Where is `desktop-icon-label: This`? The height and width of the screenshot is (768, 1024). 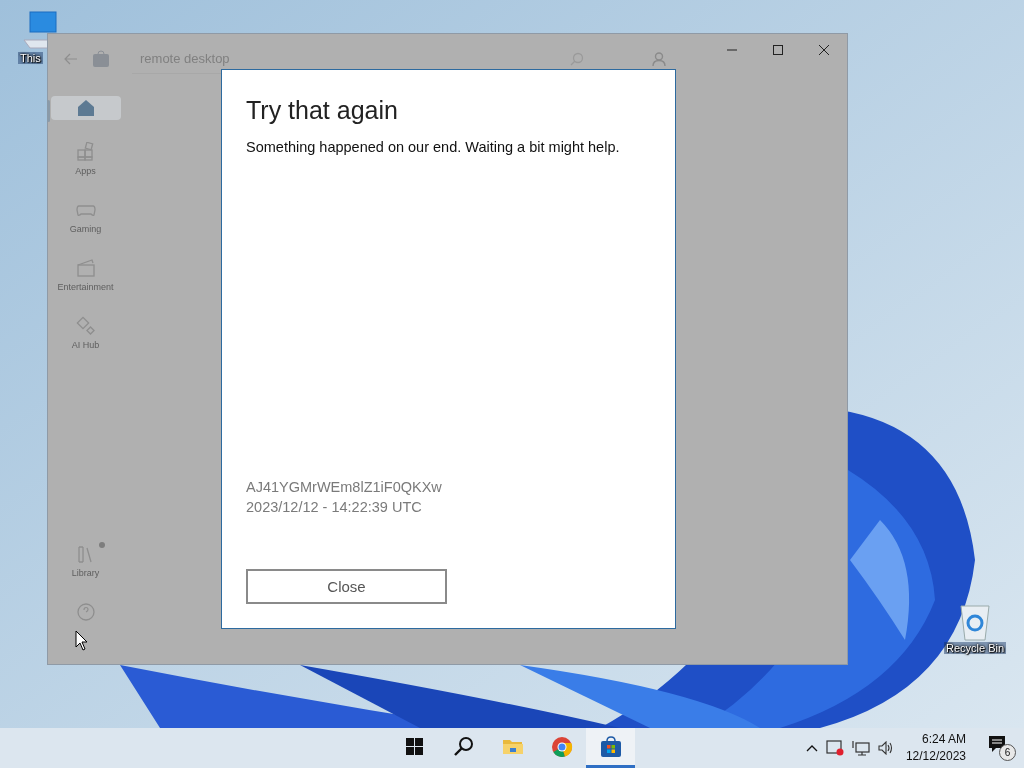
desktop-icon-label: This is located at coordinates (30, 58).